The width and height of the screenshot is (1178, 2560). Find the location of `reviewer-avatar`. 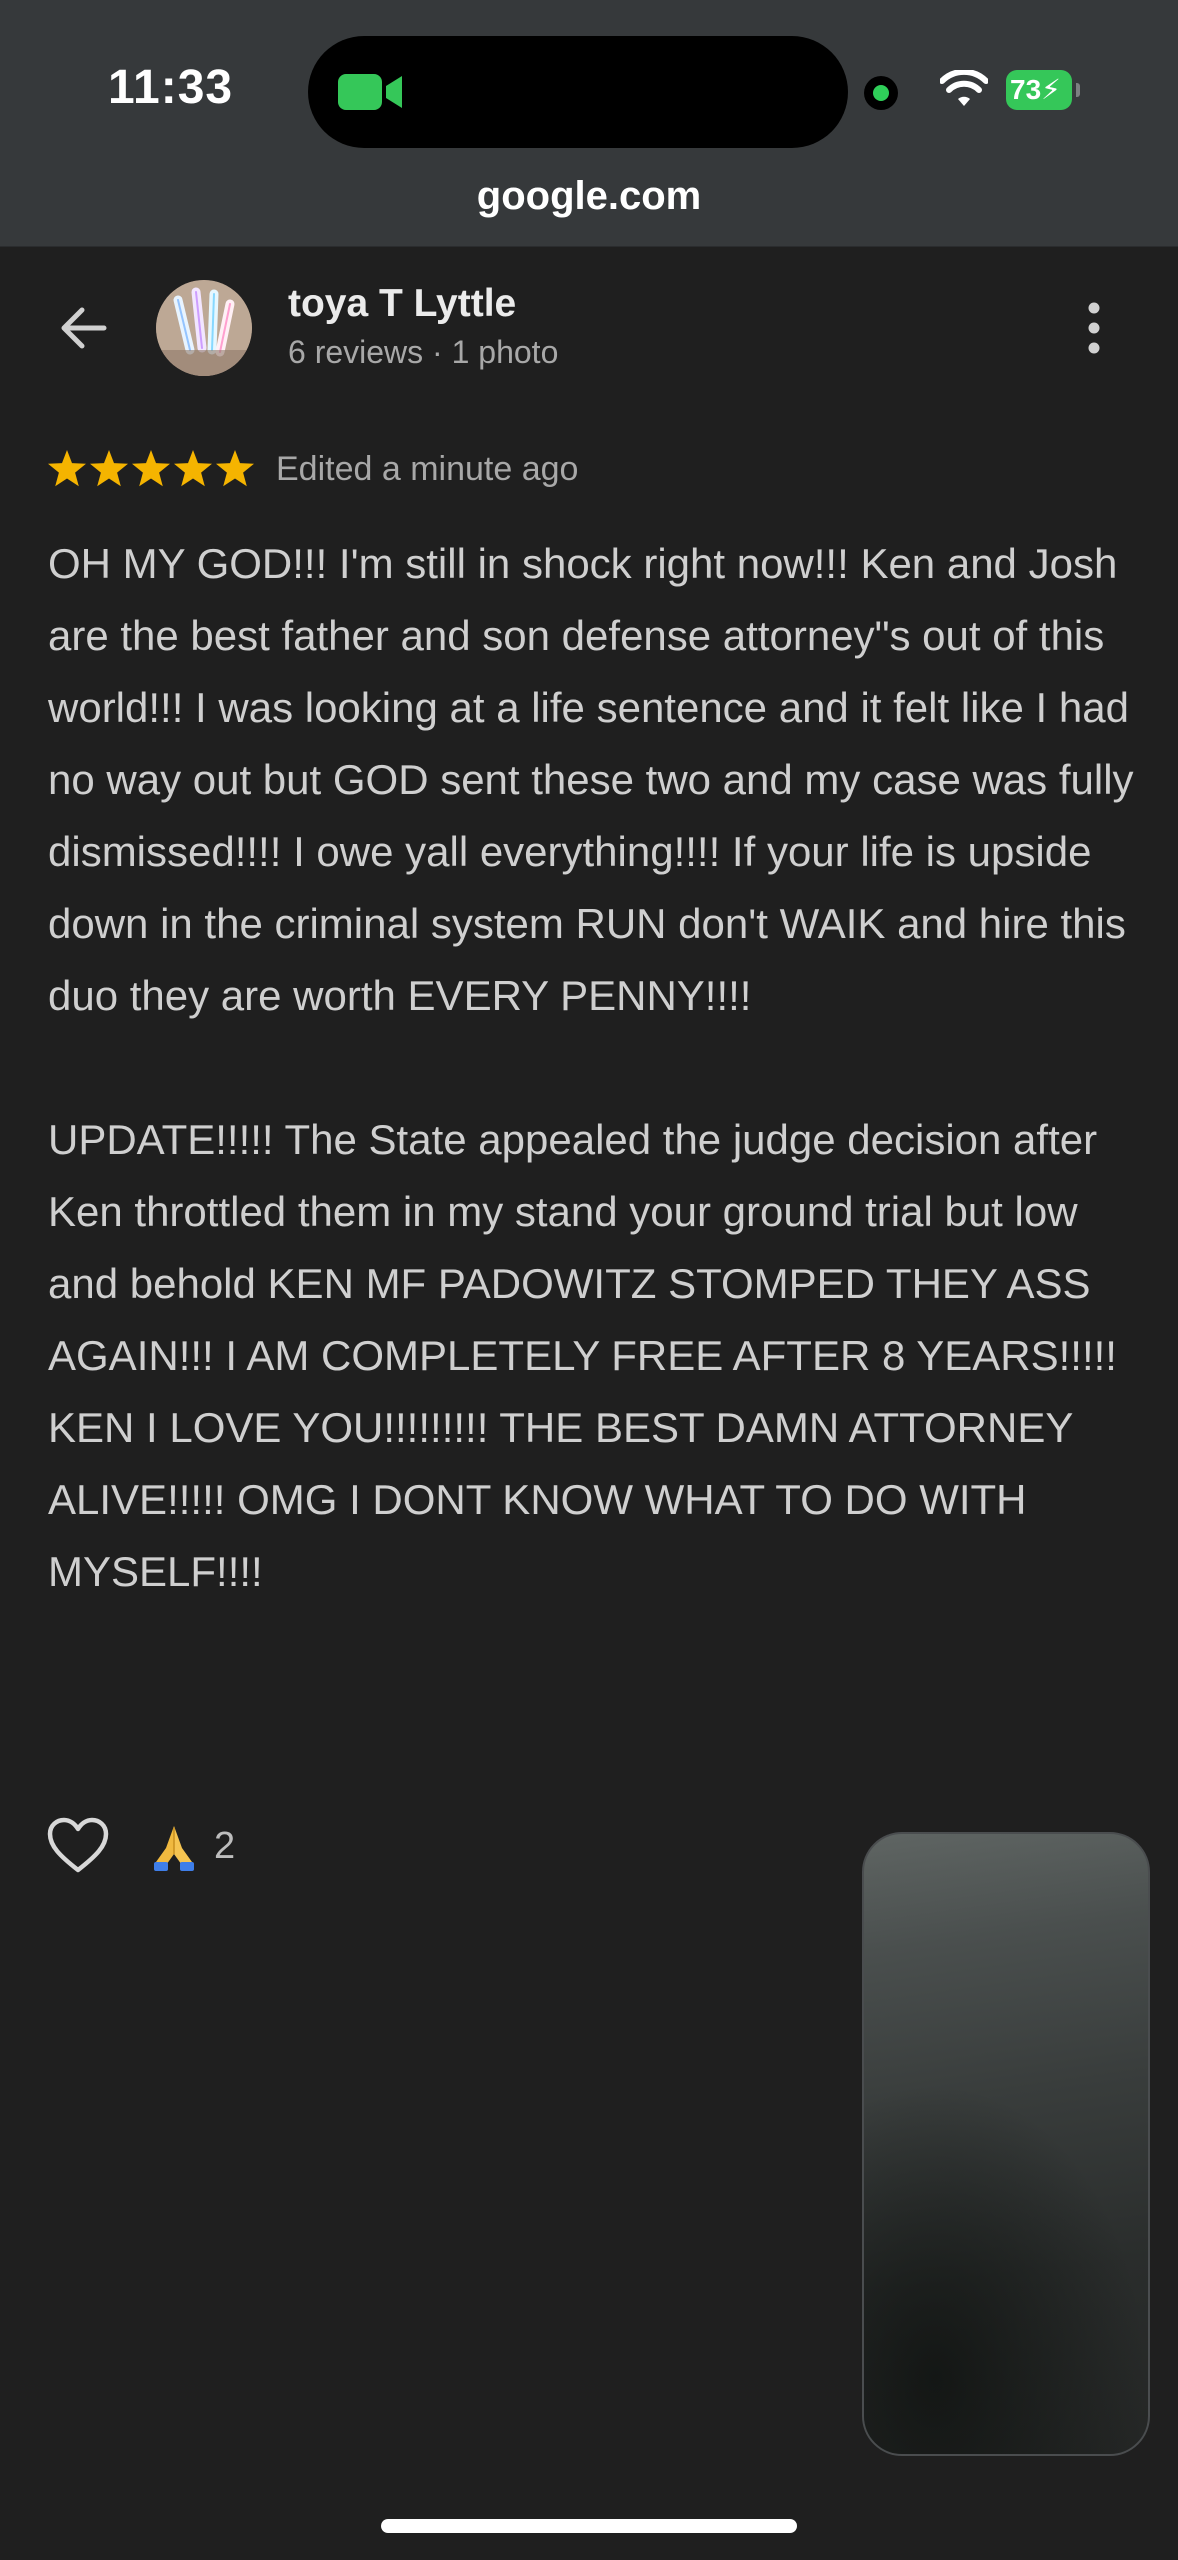

reviewer-avatar is located at coordinates (204, 328).